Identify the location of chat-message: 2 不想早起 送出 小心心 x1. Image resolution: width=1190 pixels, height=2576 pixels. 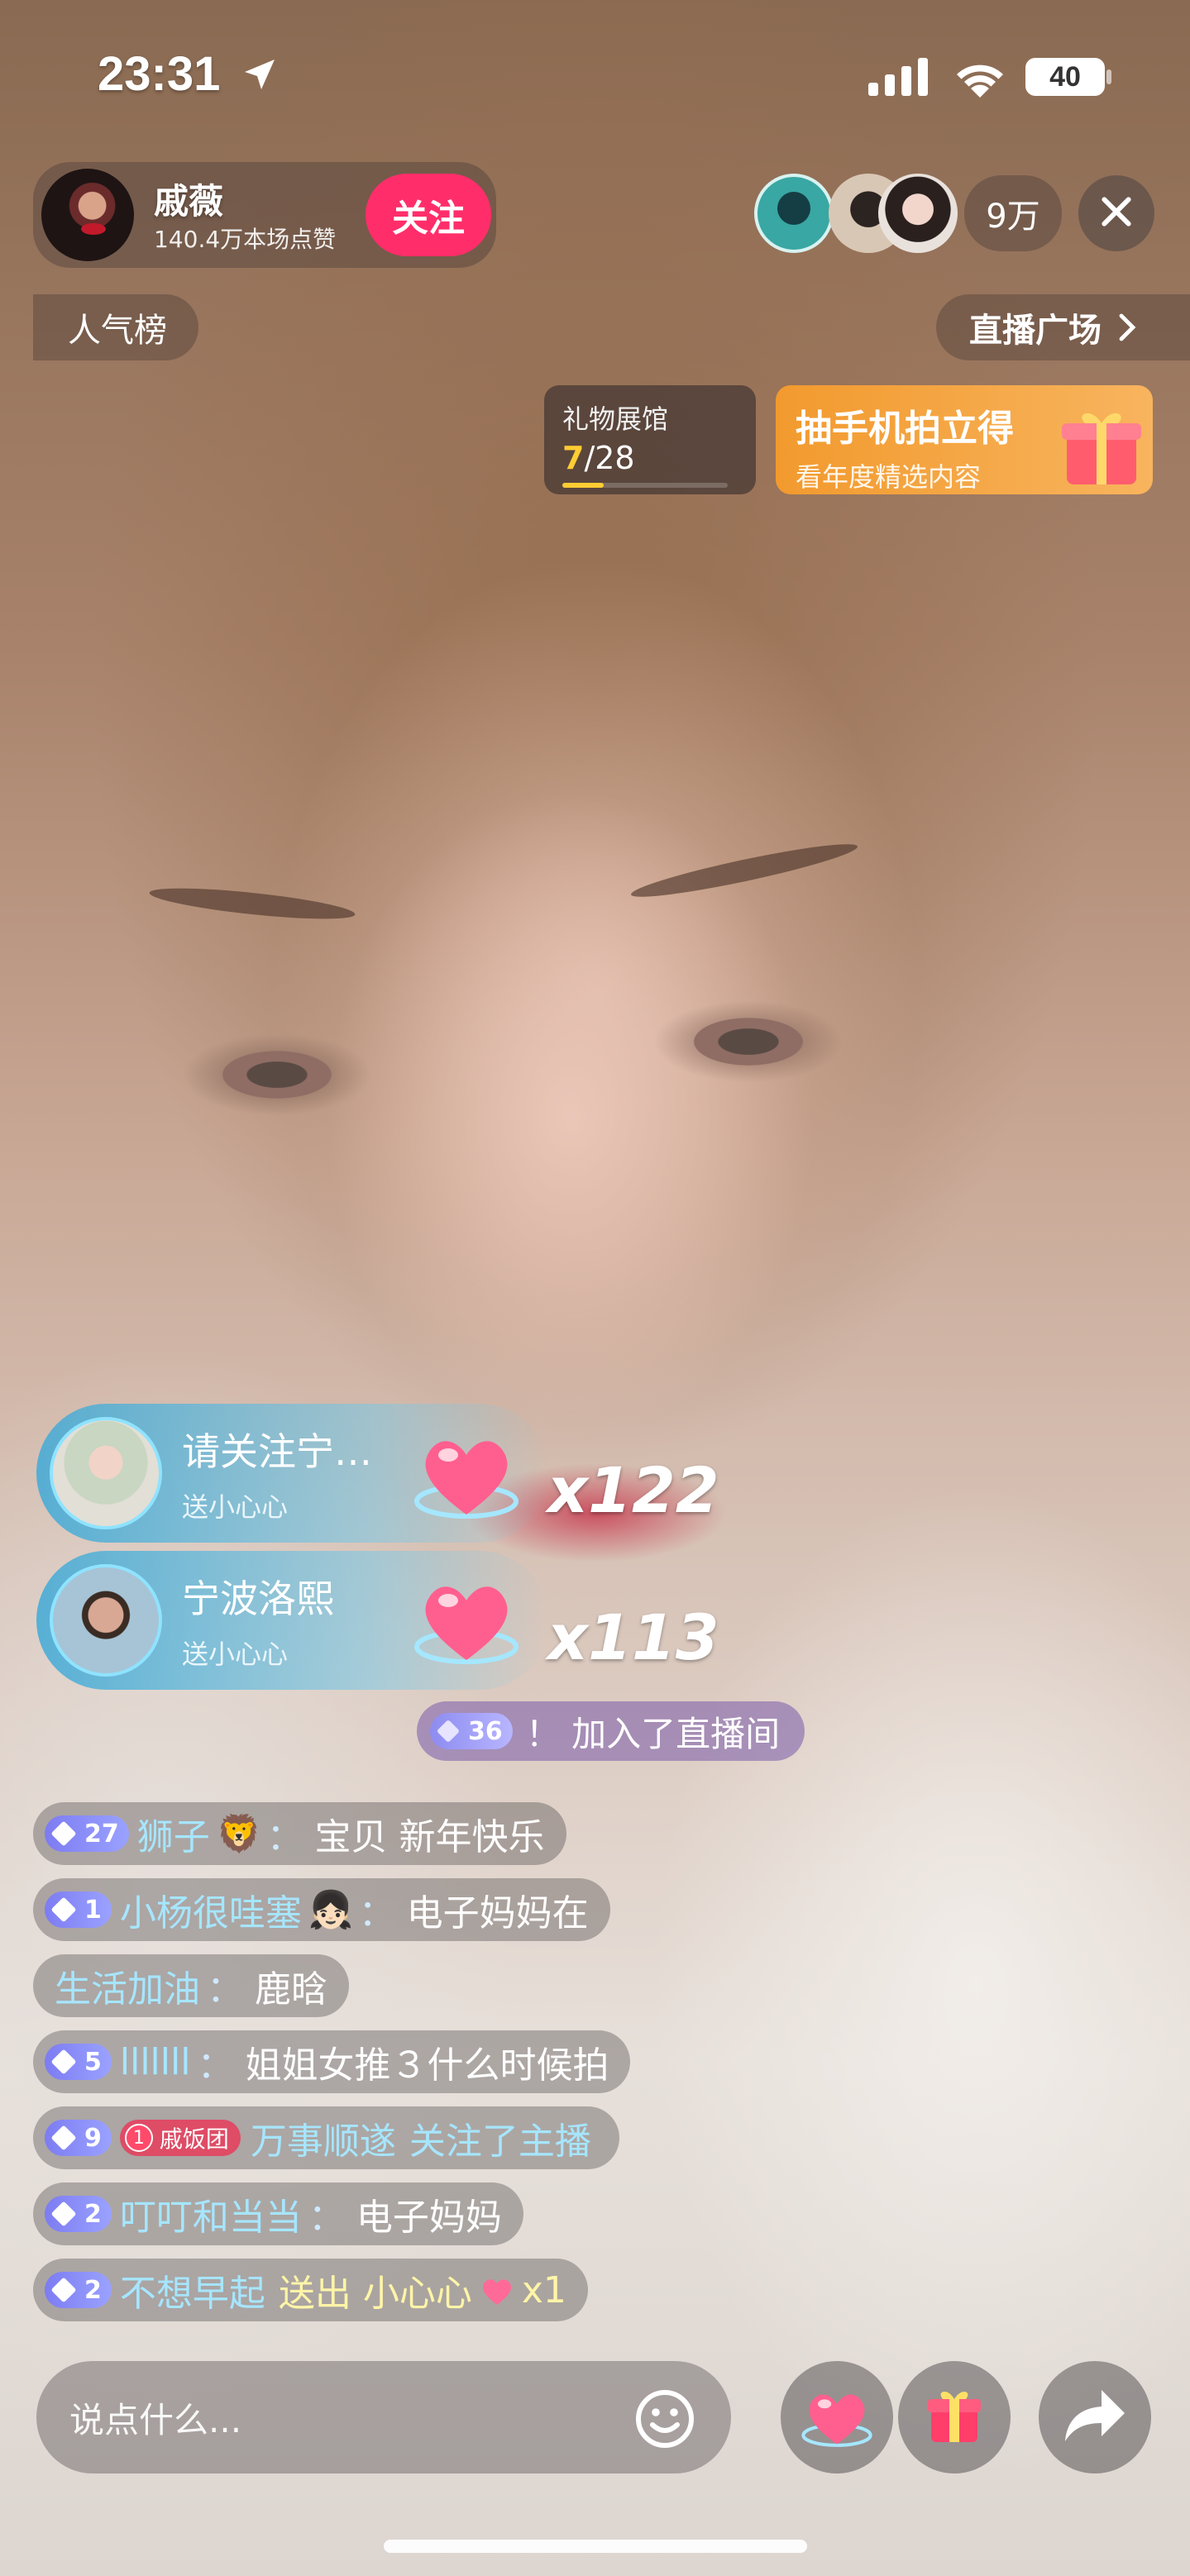
(310, 2290).